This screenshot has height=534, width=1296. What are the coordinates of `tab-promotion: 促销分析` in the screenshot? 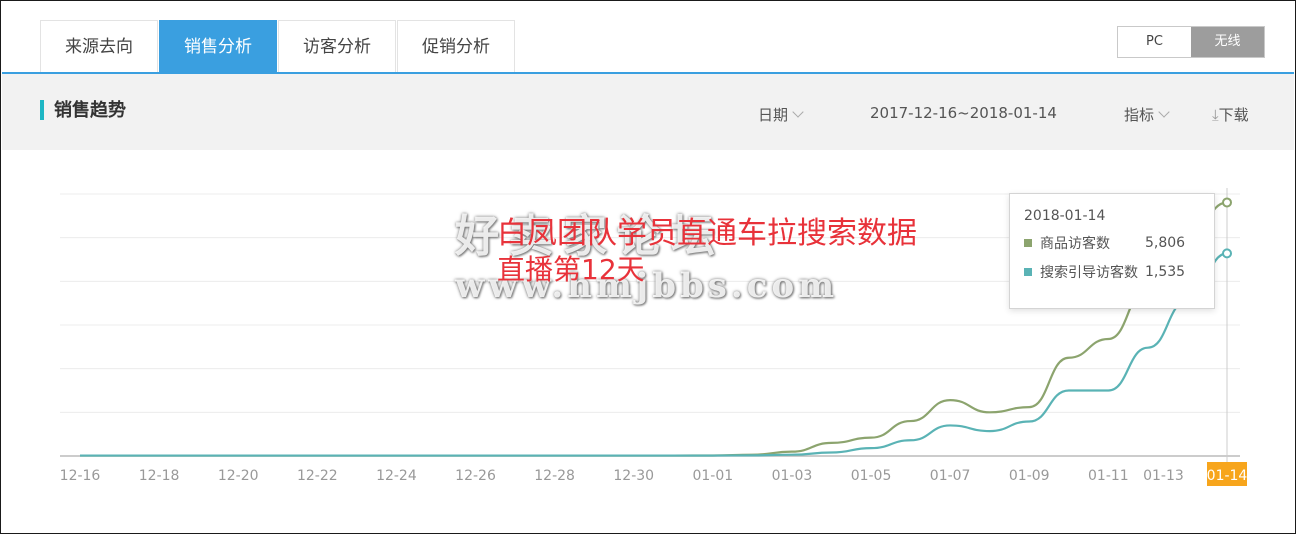 It's located at (456, 46).